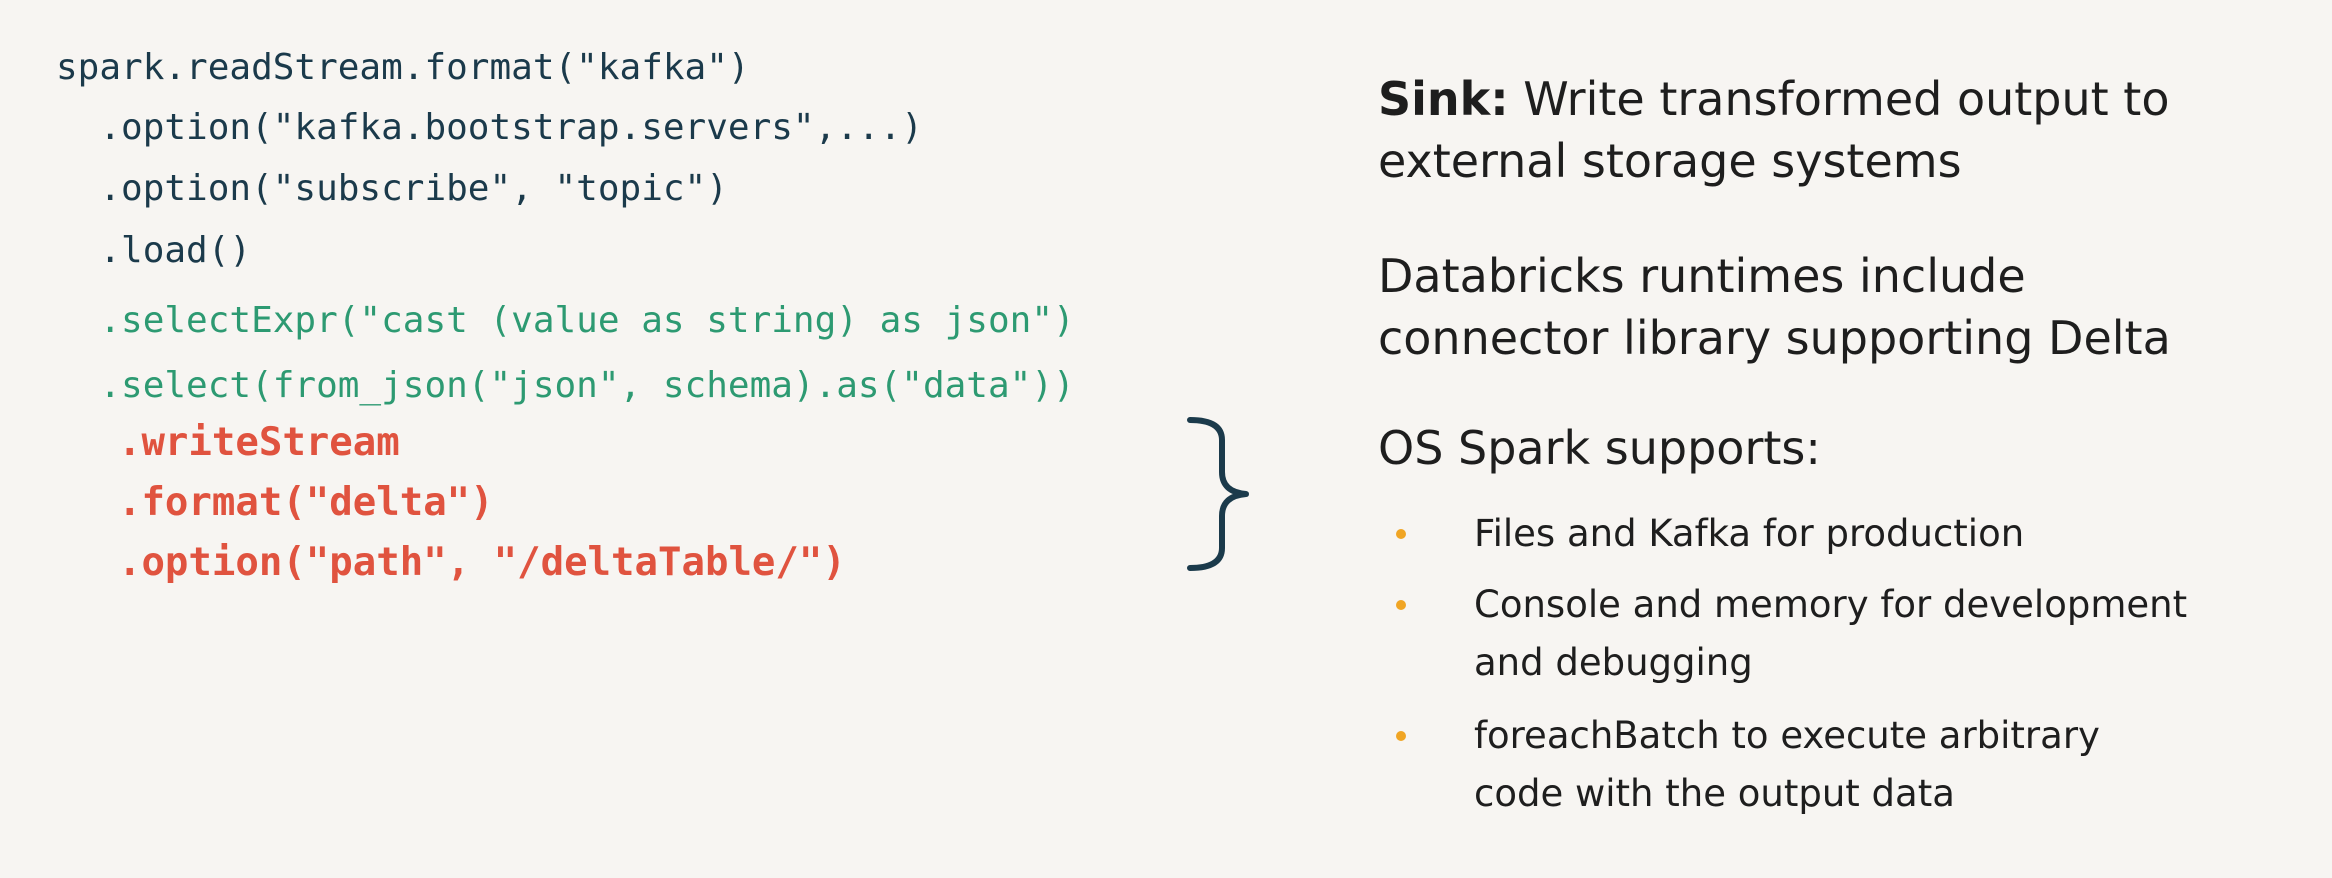 This screenshot has width=2332, height=878. Describe the element at coordinates (1749, 533) in the screenshot. I see `list-item-text: Files and Kafka for production` at that location.